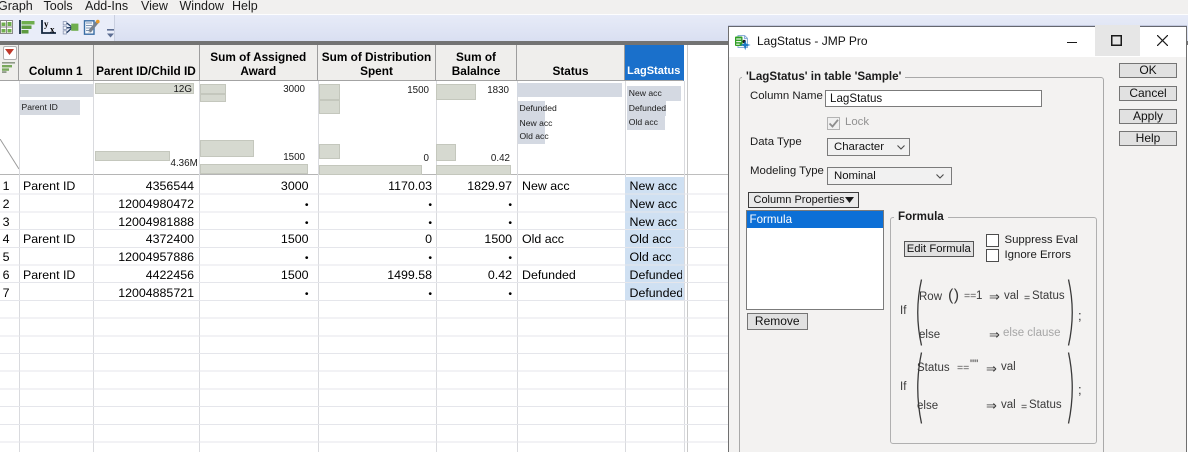 This screenshot has width=1188, height=452. I want to click on svg-text: x, so click(52, 30).